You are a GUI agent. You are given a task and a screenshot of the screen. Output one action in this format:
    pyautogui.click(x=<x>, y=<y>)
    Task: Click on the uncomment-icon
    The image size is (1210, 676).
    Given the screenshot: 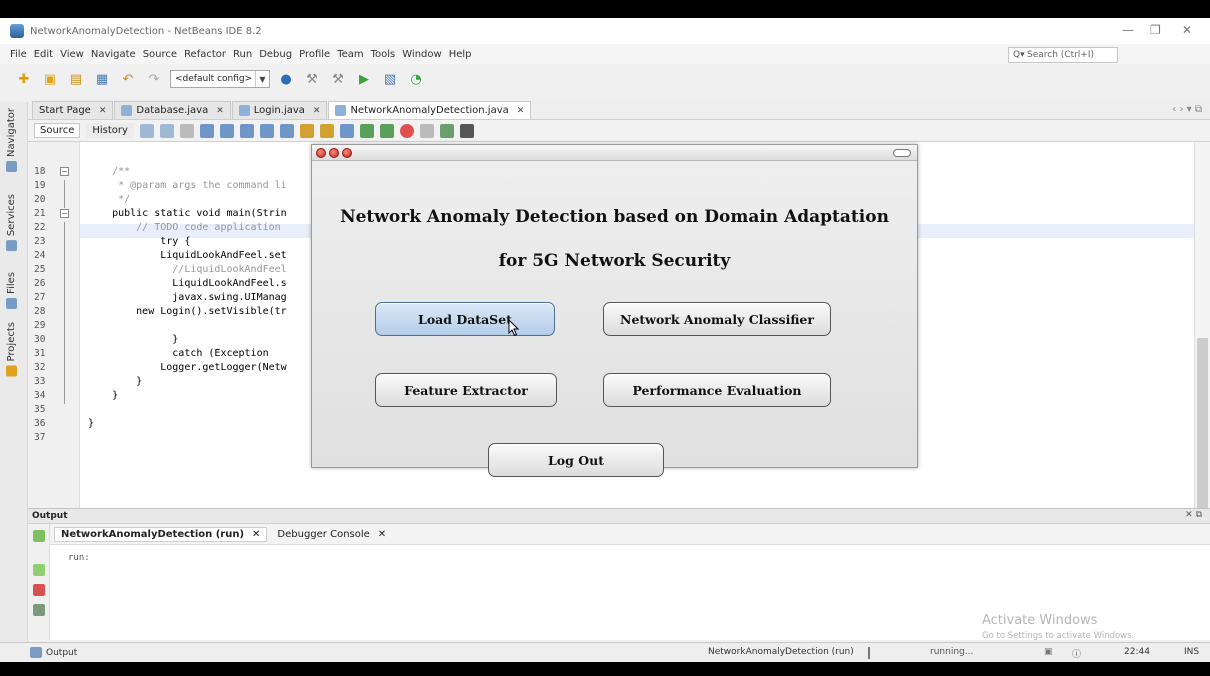 What is the action you would take?
    pyautogui.click(x=466, y=130)
    